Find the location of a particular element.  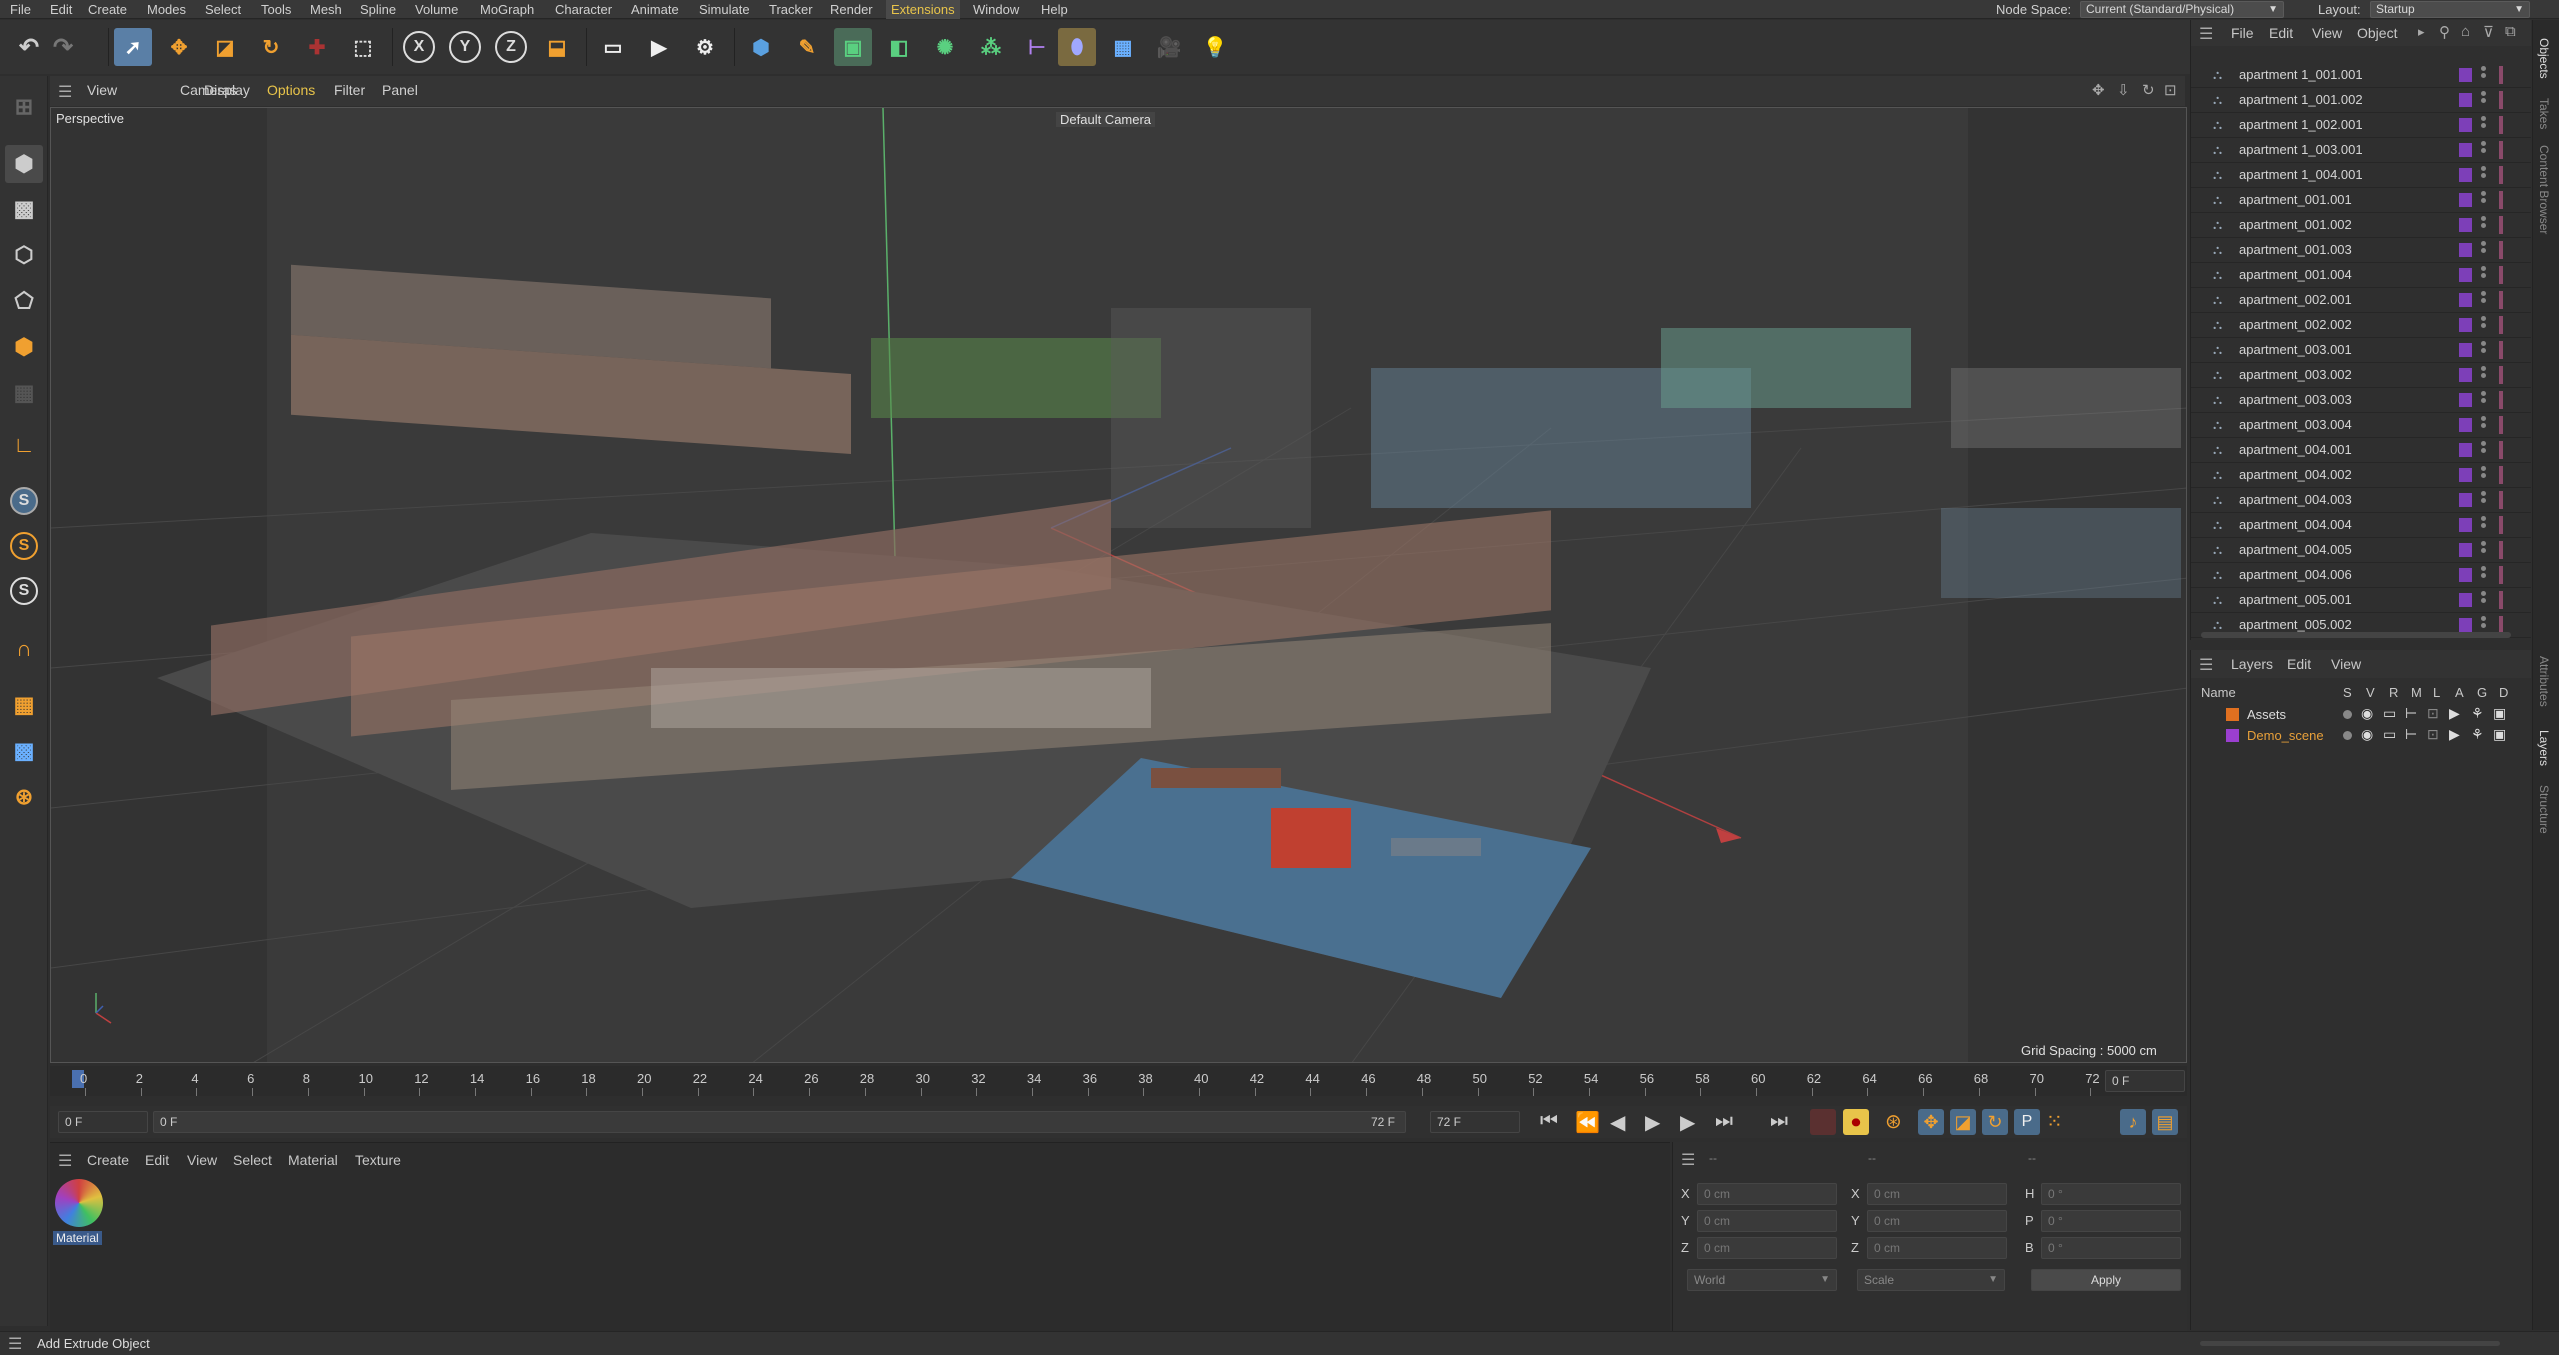

object-row: ⛬ apartment_002.001 is located at coordinates (2361, 300).